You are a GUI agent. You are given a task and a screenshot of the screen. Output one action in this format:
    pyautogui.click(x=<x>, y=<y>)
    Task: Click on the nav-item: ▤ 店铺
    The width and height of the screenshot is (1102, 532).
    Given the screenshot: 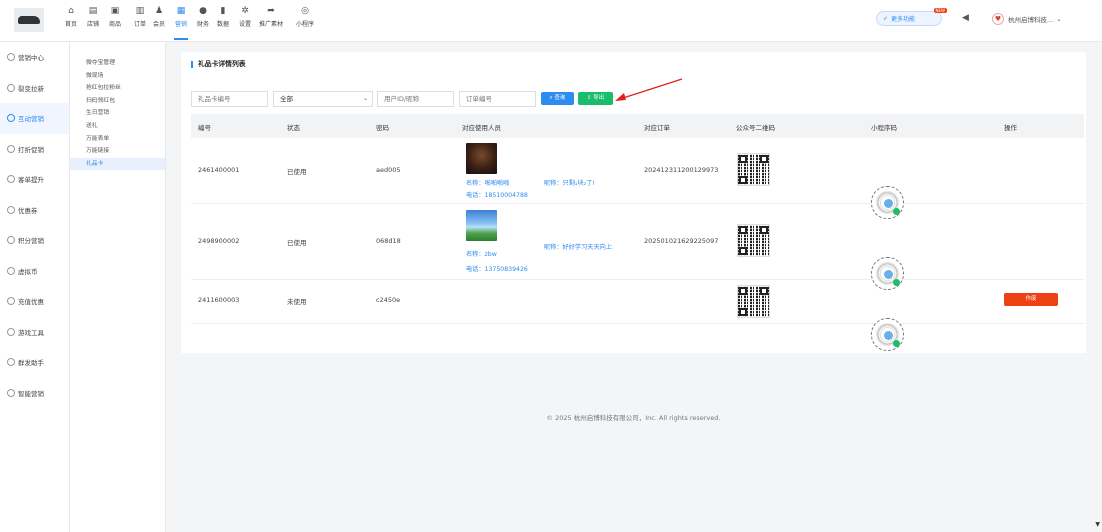 What is the action you would take?
    pyautogui.click(x=93, y=21)
    